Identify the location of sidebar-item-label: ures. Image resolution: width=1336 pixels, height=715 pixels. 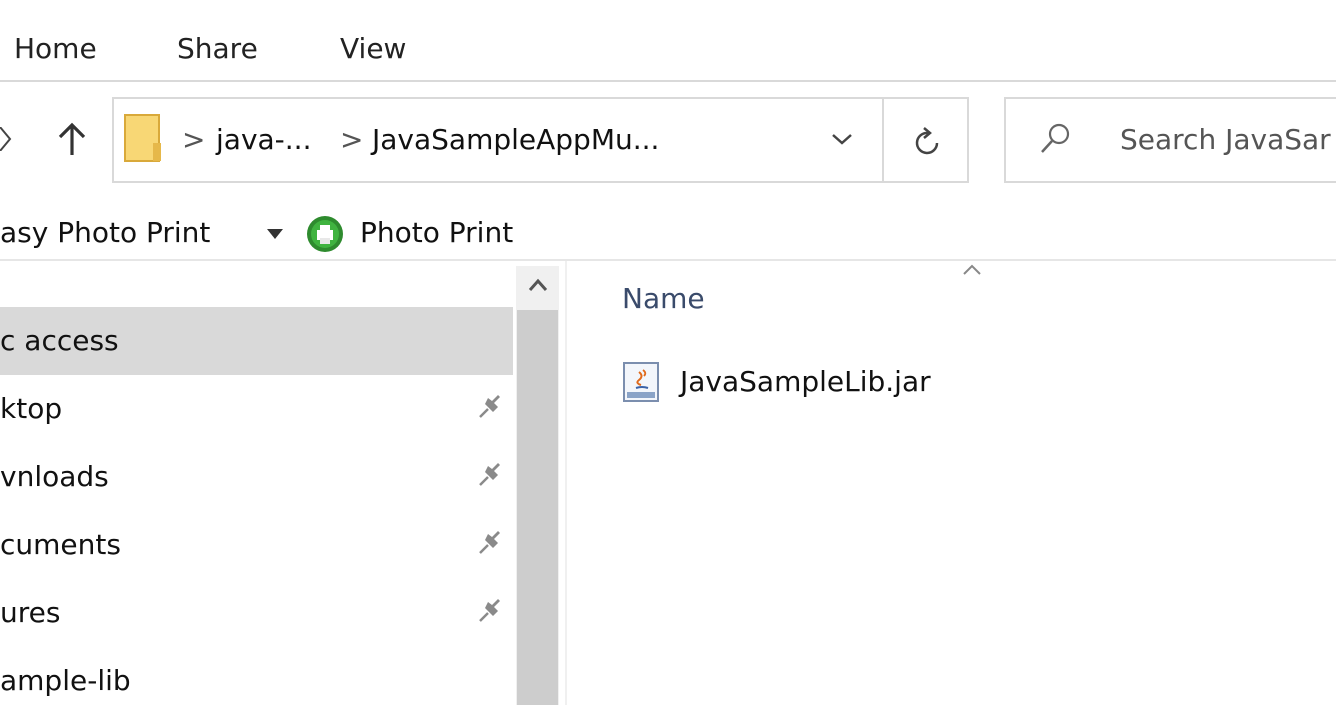
(30, 612).